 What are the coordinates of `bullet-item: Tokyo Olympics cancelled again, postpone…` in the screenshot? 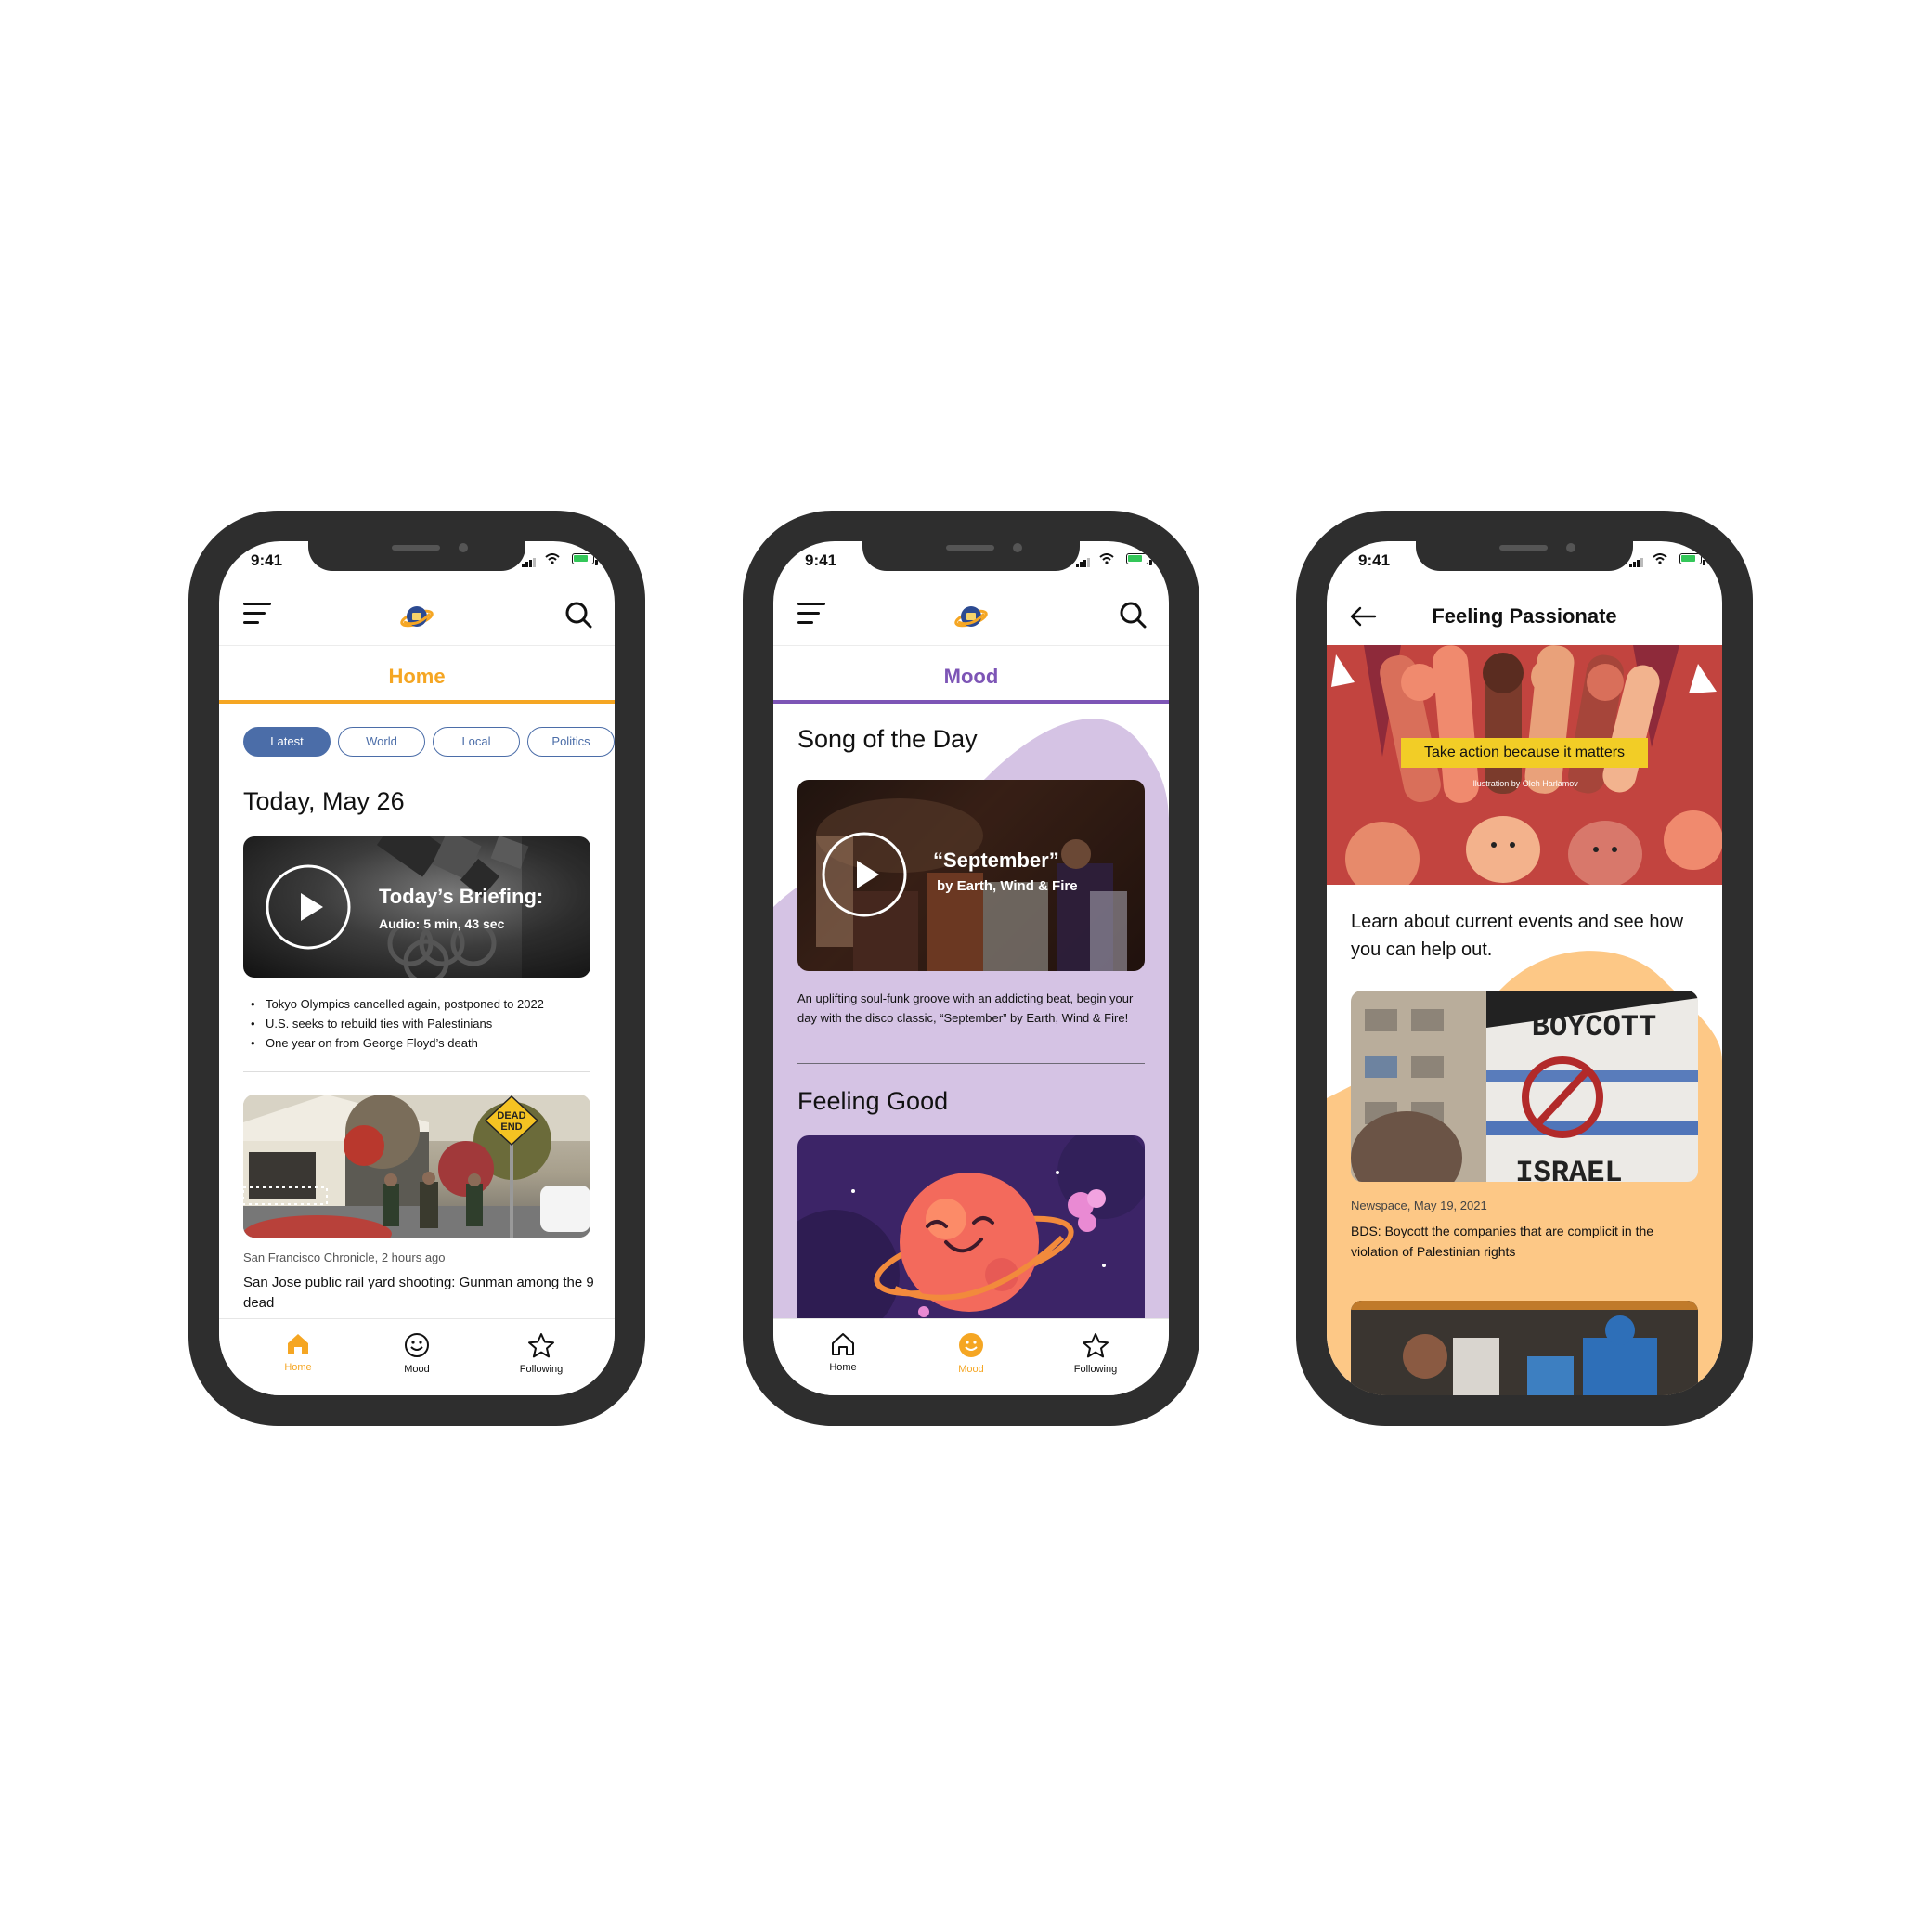 It's located at (424, 1004).